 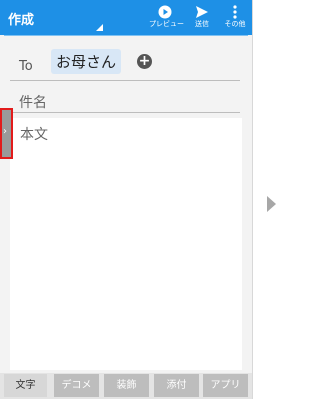 What do you see at coordinates (225, 385) in the screenshot?
I see `tab-apps: アプリ` at bounding box center [225, 385].